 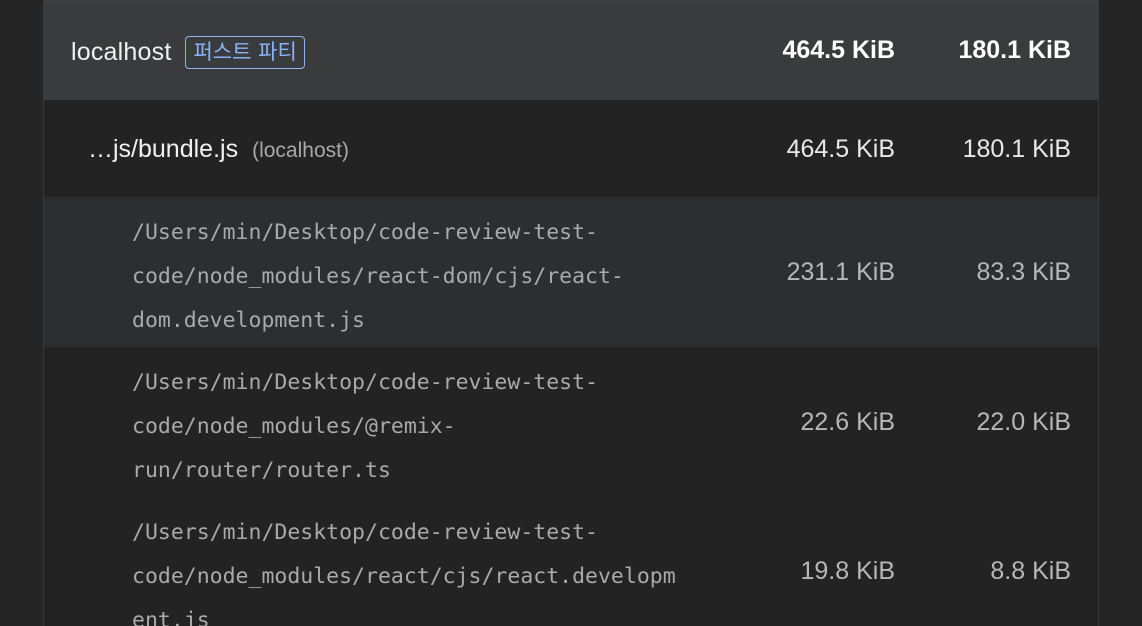 I want to click on bundle-name-cell: …js/bundle.js (localhost), so click(x=218, y=149).